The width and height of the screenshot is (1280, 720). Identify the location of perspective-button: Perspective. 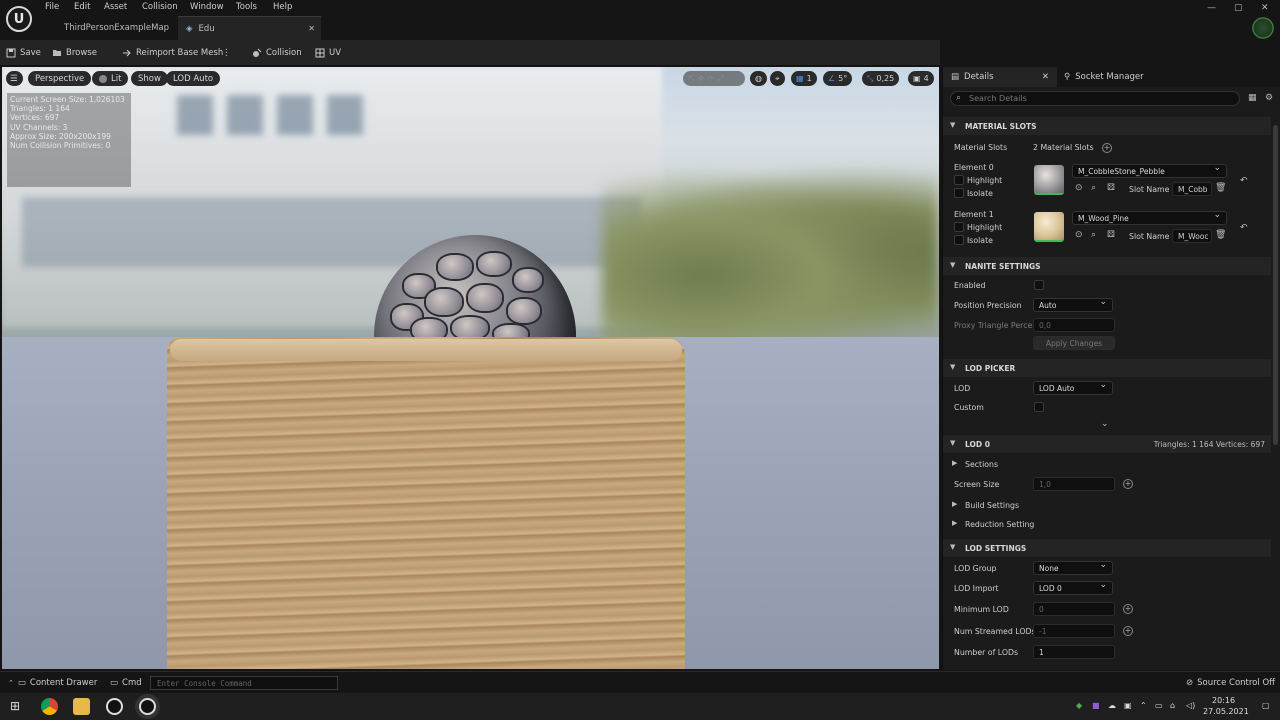
(60, 78).